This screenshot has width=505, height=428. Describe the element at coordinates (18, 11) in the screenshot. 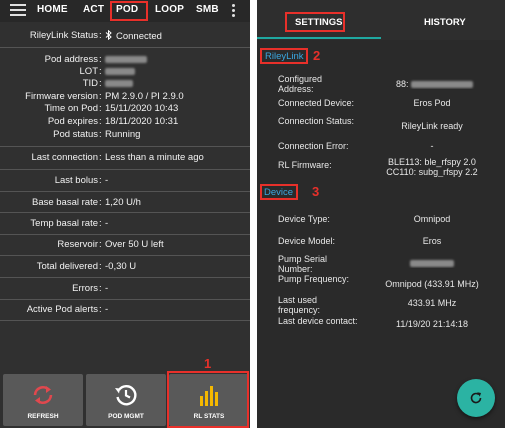

I see `hamburger-menu-icon` at that location.